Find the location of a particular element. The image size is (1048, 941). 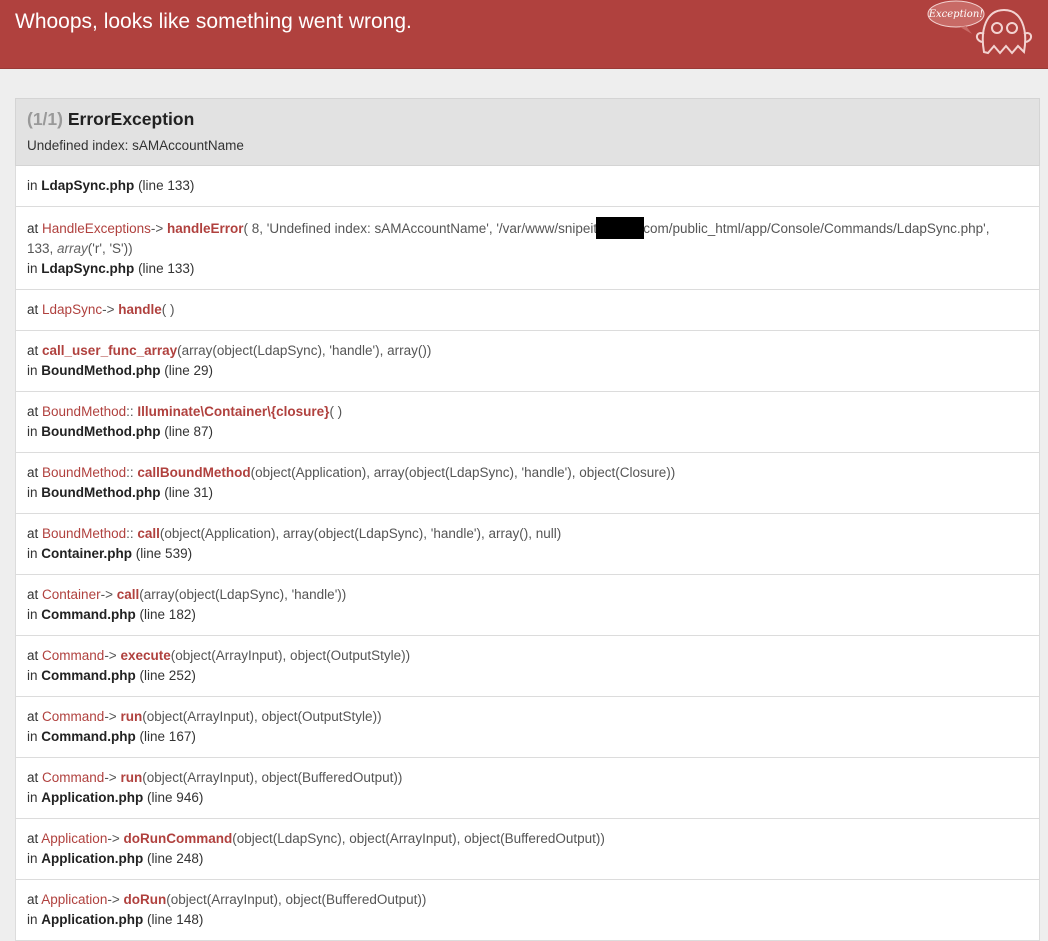

frame-line: (line 252) is located at coordinates (167, 675).